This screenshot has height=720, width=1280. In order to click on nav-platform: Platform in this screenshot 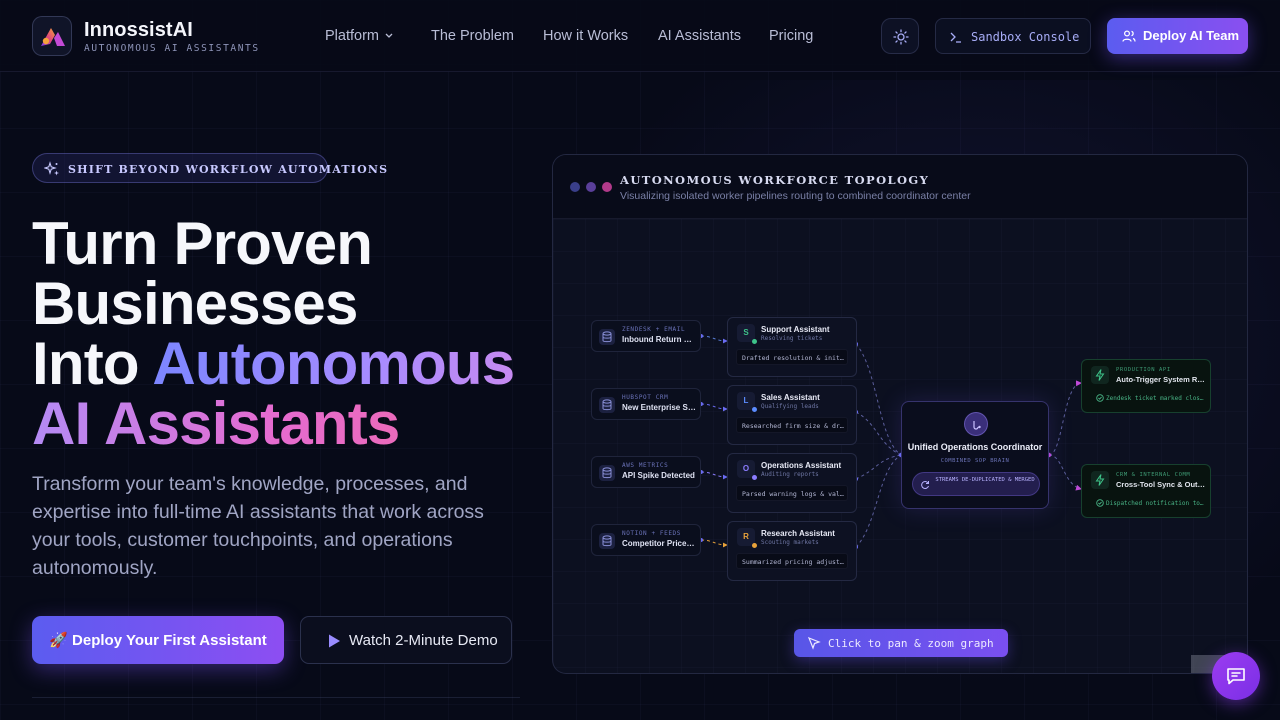, I will do `click(359, 36)`.